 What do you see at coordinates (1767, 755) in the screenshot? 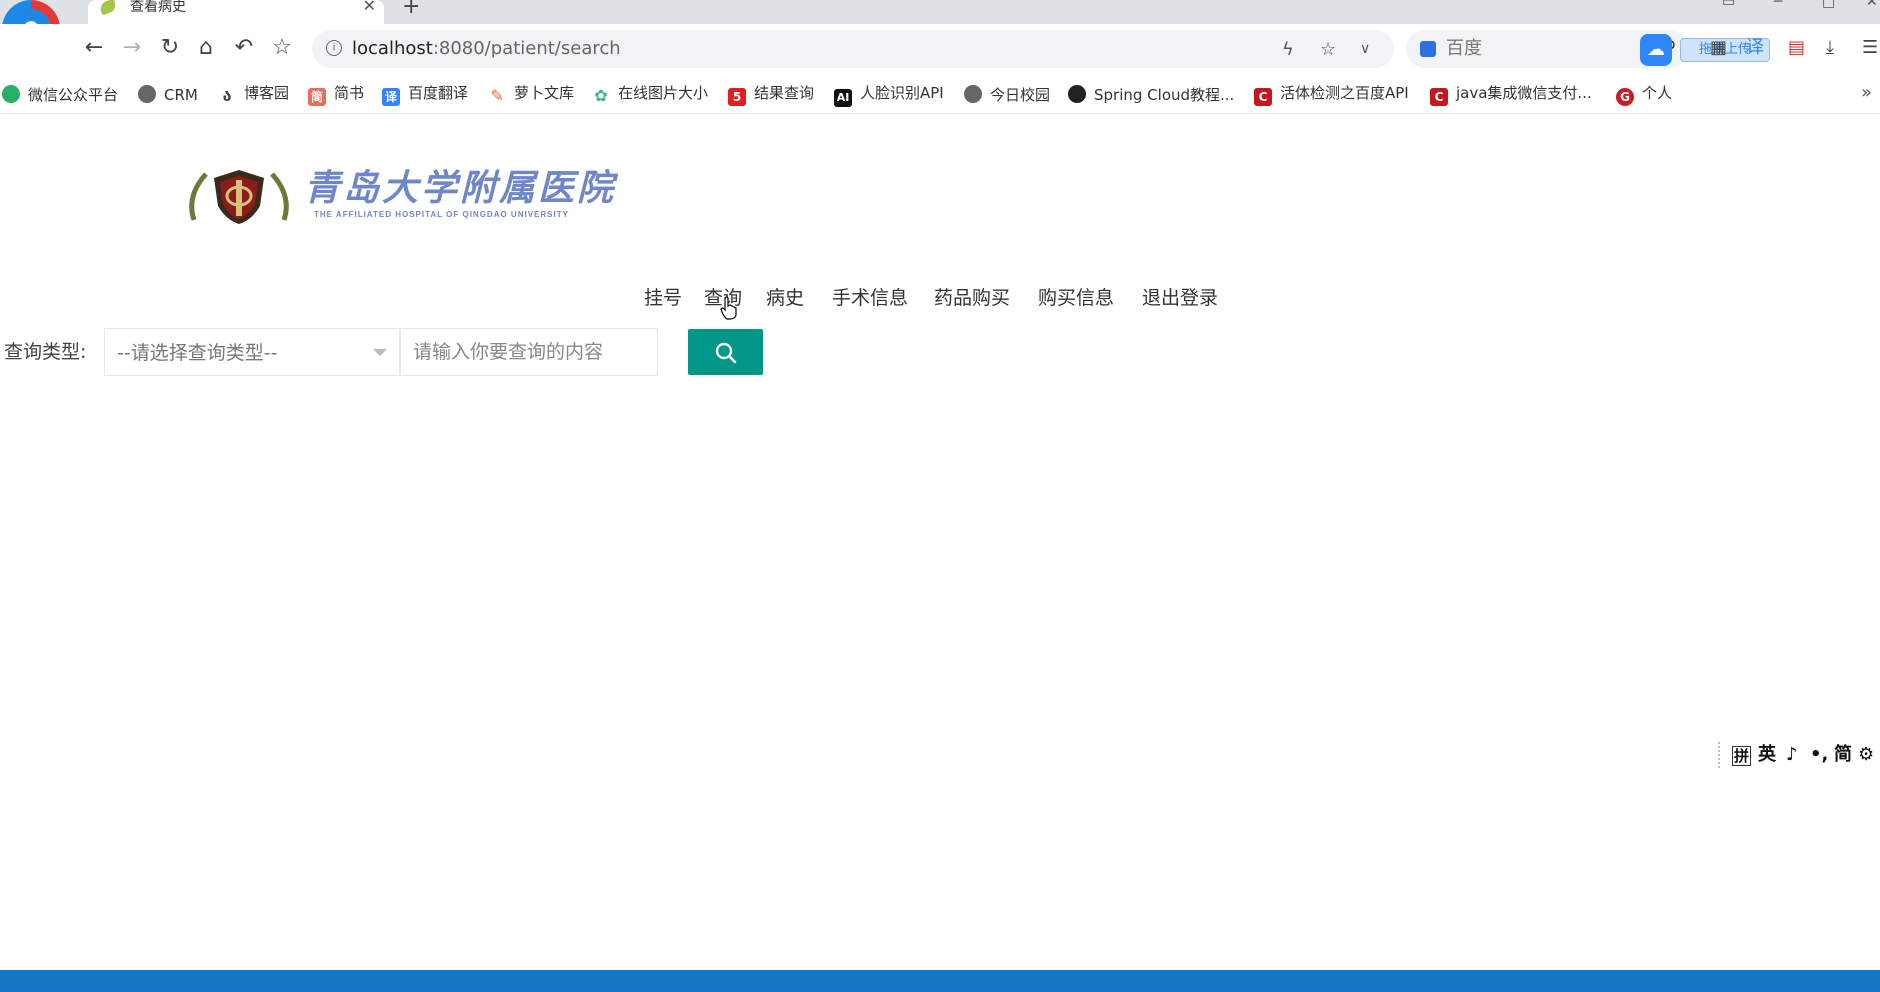
I see `ime-english-toggle: 英` at bounding box center [1767, 755].